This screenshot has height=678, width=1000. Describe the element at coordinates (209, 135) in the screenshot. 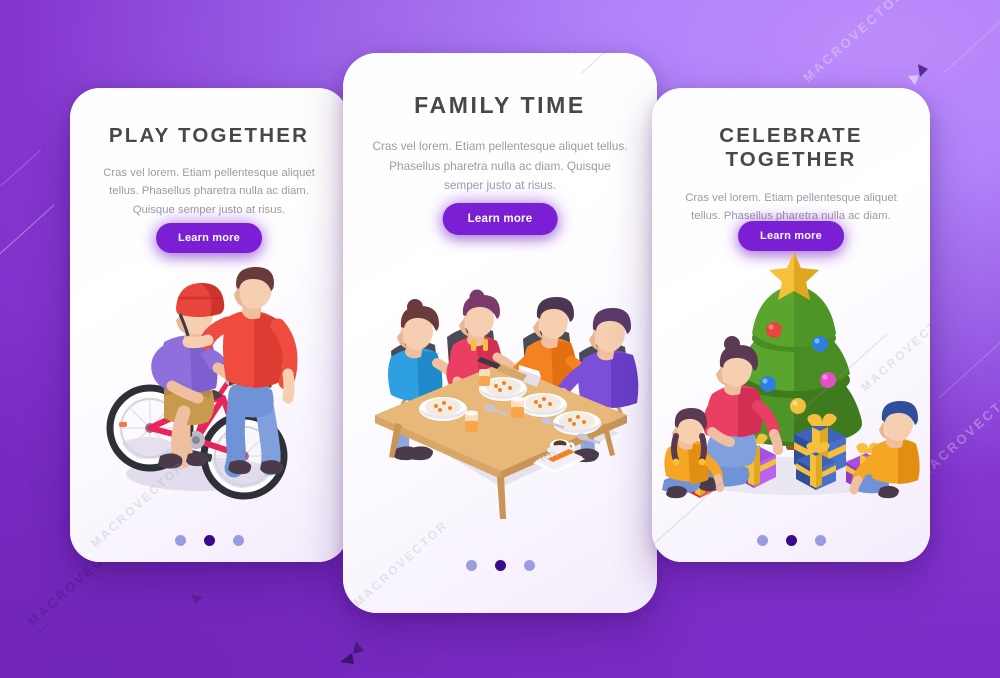

I see `page-title: PLAY TOGETHER` at that location.